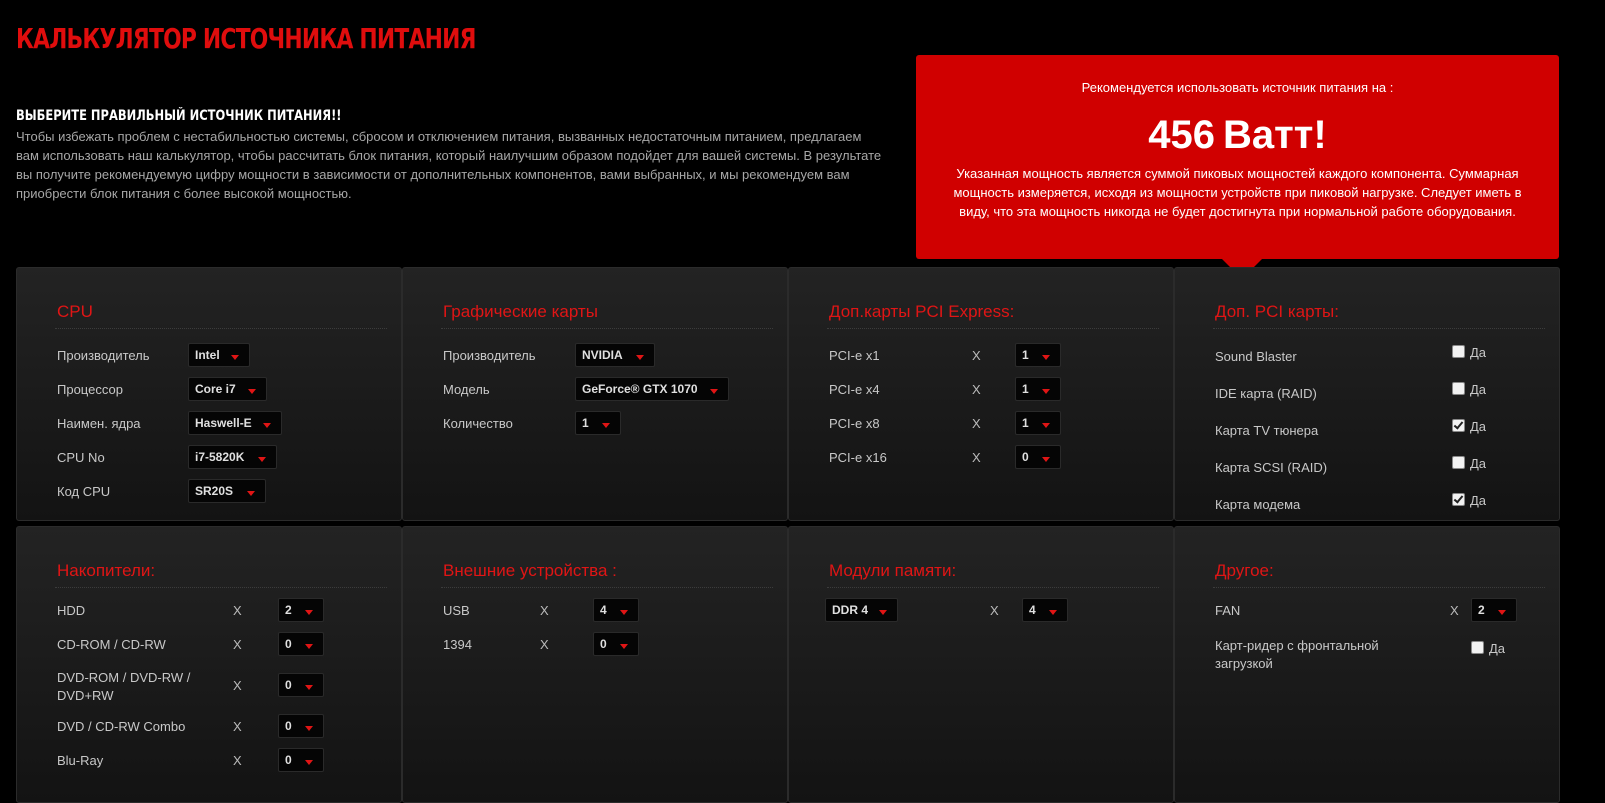 This screenshot has width=1605, height=803. Describe the element at coordinates (301, 685) in the screenshot. I see `dvd-select: 0` at that location.